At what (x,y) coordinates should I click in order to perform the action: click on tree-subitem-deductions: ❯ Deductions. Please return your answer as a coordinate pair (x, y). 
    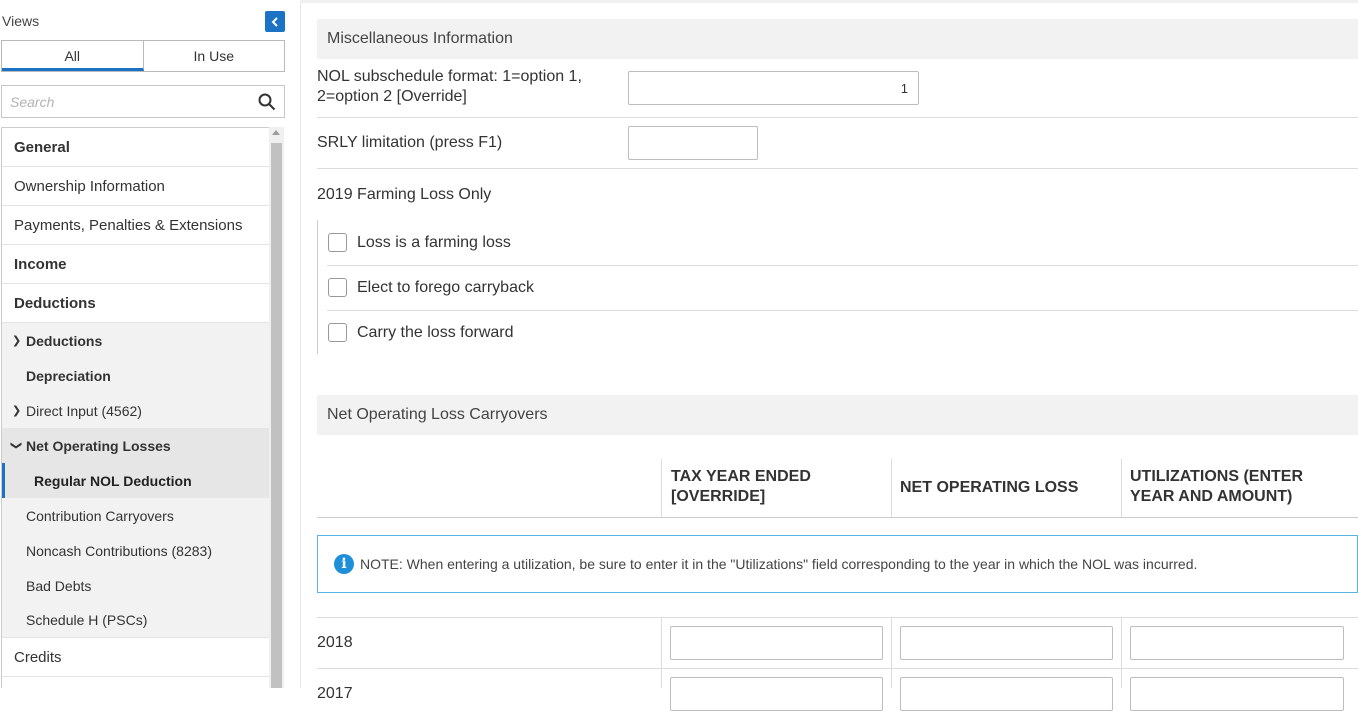
    Looking at the image, I should click on (135, 340).